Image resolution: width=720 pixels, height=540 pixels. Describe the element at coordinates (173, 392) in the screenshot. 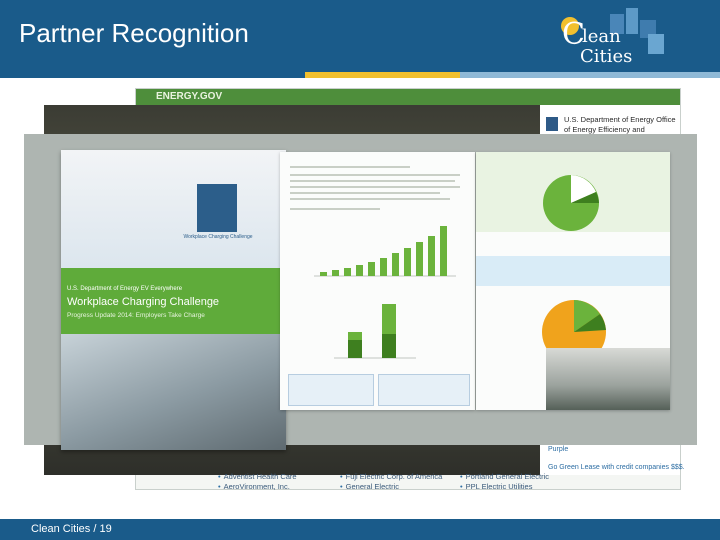

I see `cover-ev-photo` at that location.